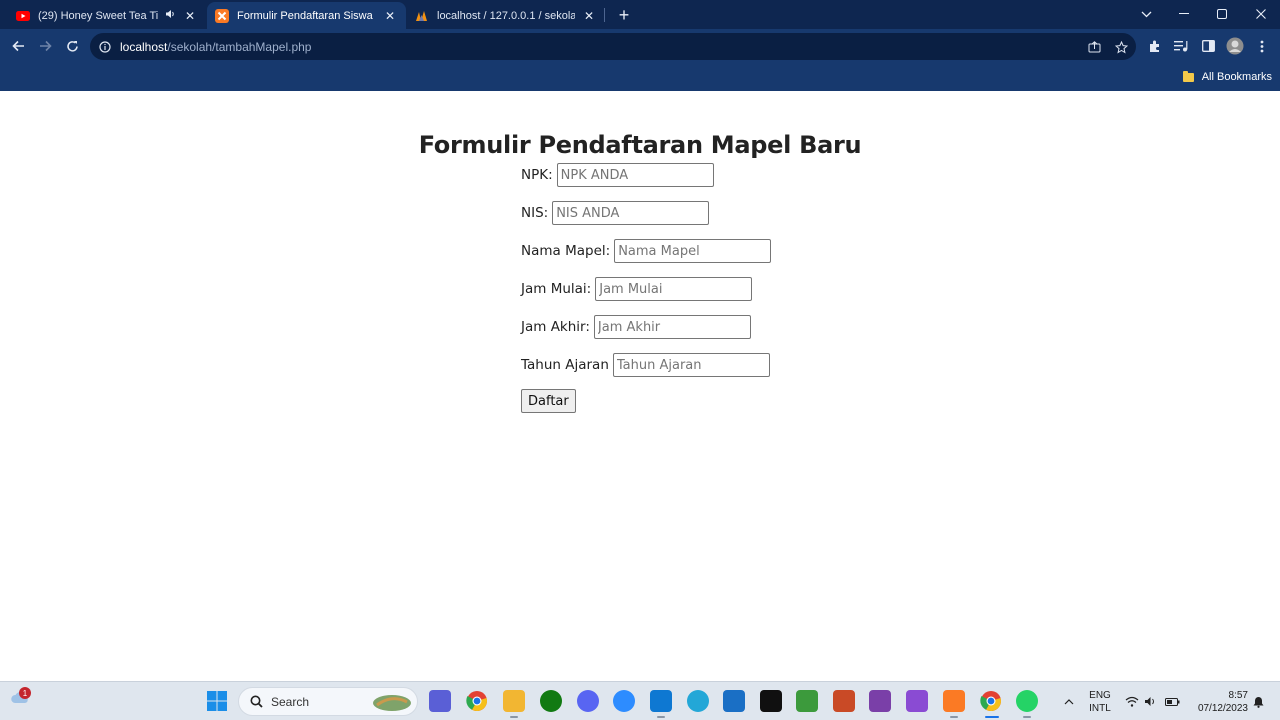  I want to click on minimize-button, so click(1184, 14).